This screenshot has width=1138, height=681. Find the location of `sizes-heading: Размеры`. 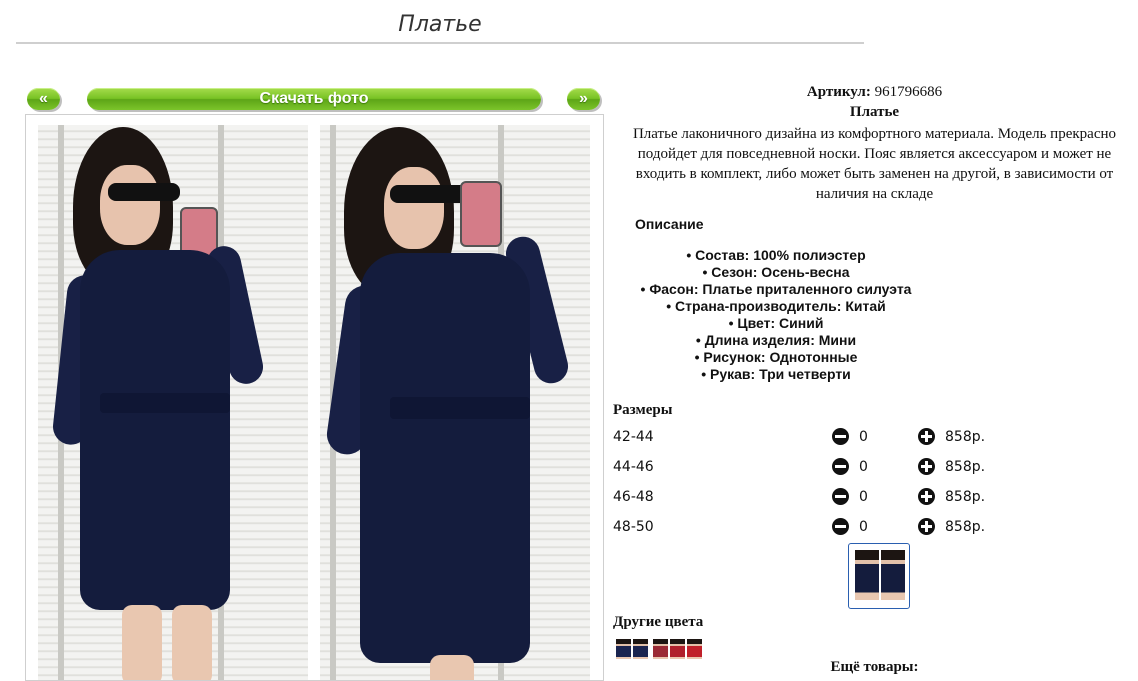

sizes-heading: Размеры is located at coordinates (643, 410).